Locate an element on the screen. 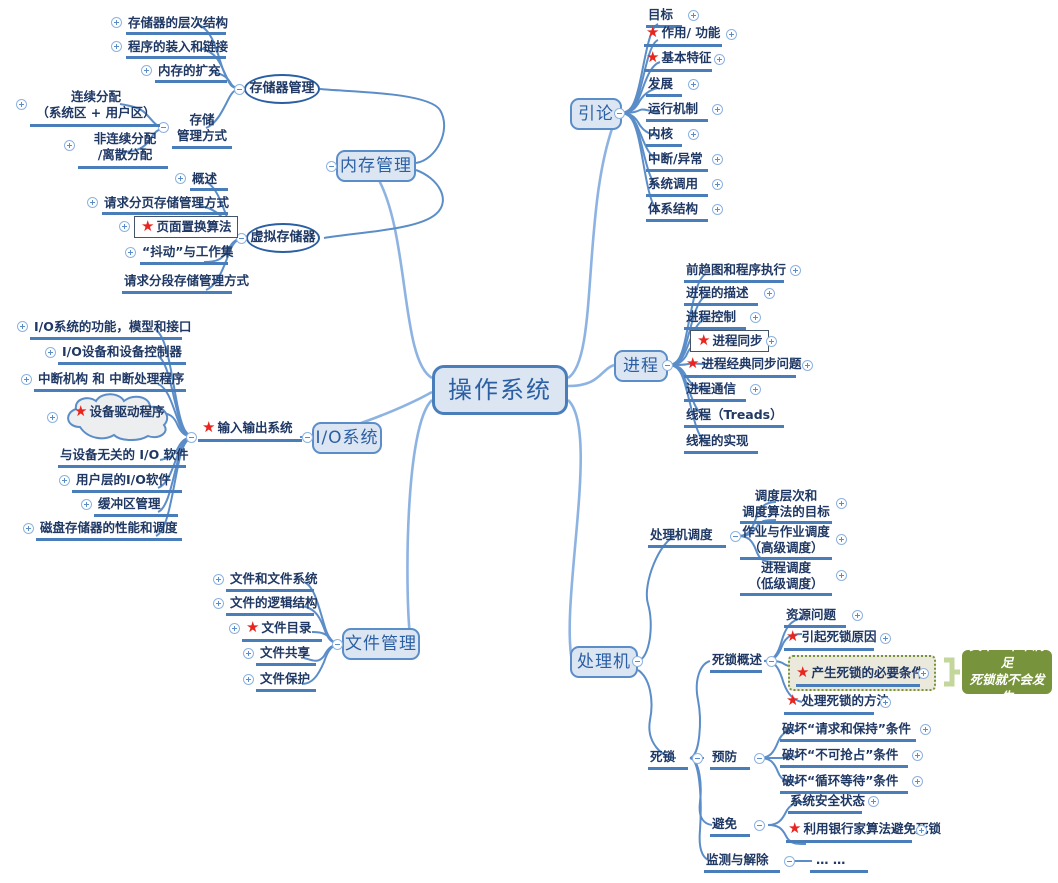 The width and height of the screenshot is (1058, 883). toggle-break-no-preemption is located at coordinates (917, 755).